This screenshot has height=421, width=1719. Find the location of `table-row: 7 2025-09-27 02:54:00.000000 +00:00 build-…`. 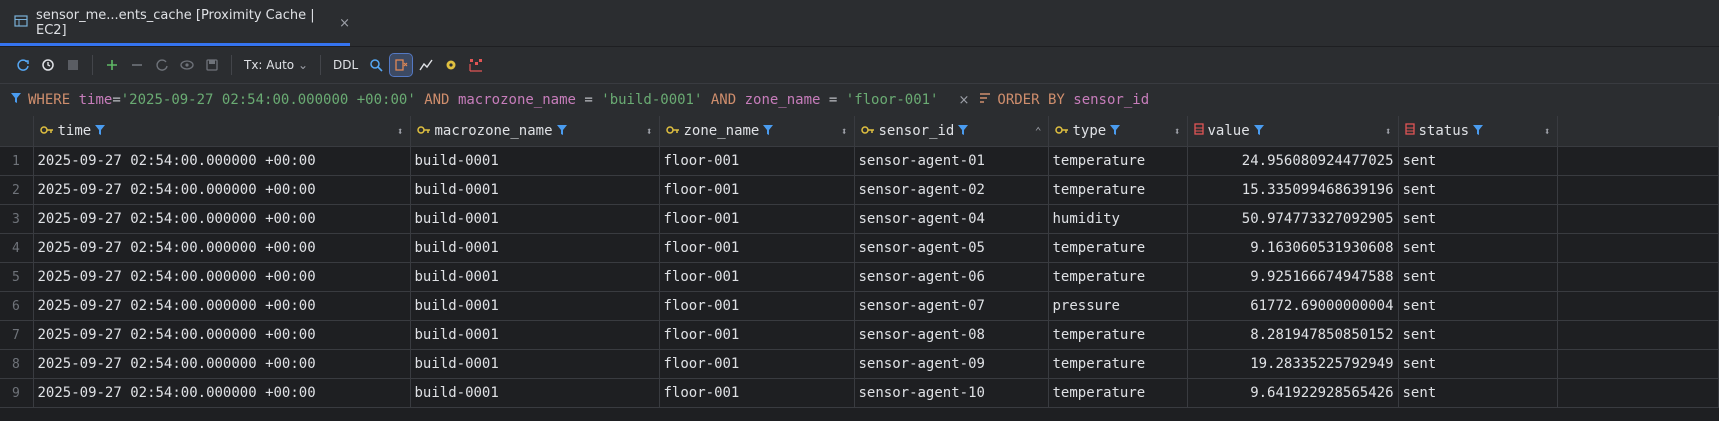

table-row: 7 2025-09-27 02:54:00.000000 +00:00 build-… is located at coordinates (859, 335).